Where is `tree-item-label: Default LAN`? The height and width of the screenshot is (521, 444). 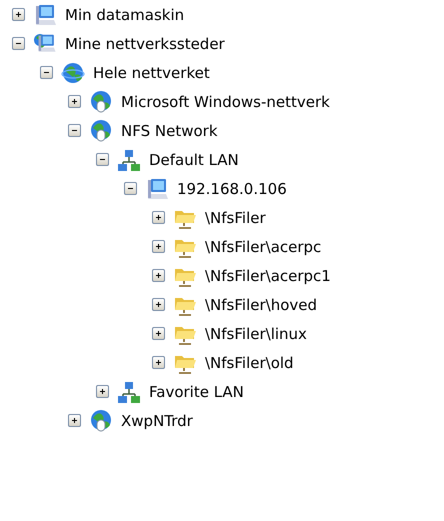 tree-item-label: Default LAN is located at coordinates (194, 160).